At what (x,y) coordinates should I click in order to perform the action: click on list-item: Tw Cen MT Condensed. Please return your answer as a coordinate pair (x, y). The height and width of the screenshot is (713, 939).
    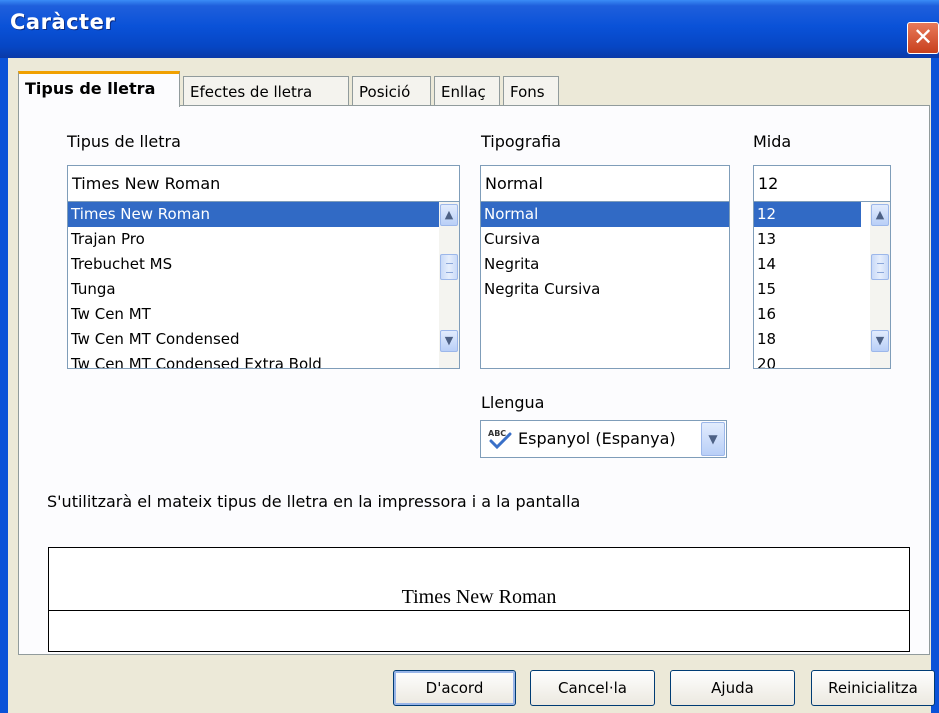
    Looking at the image, I should click on (263, 339).